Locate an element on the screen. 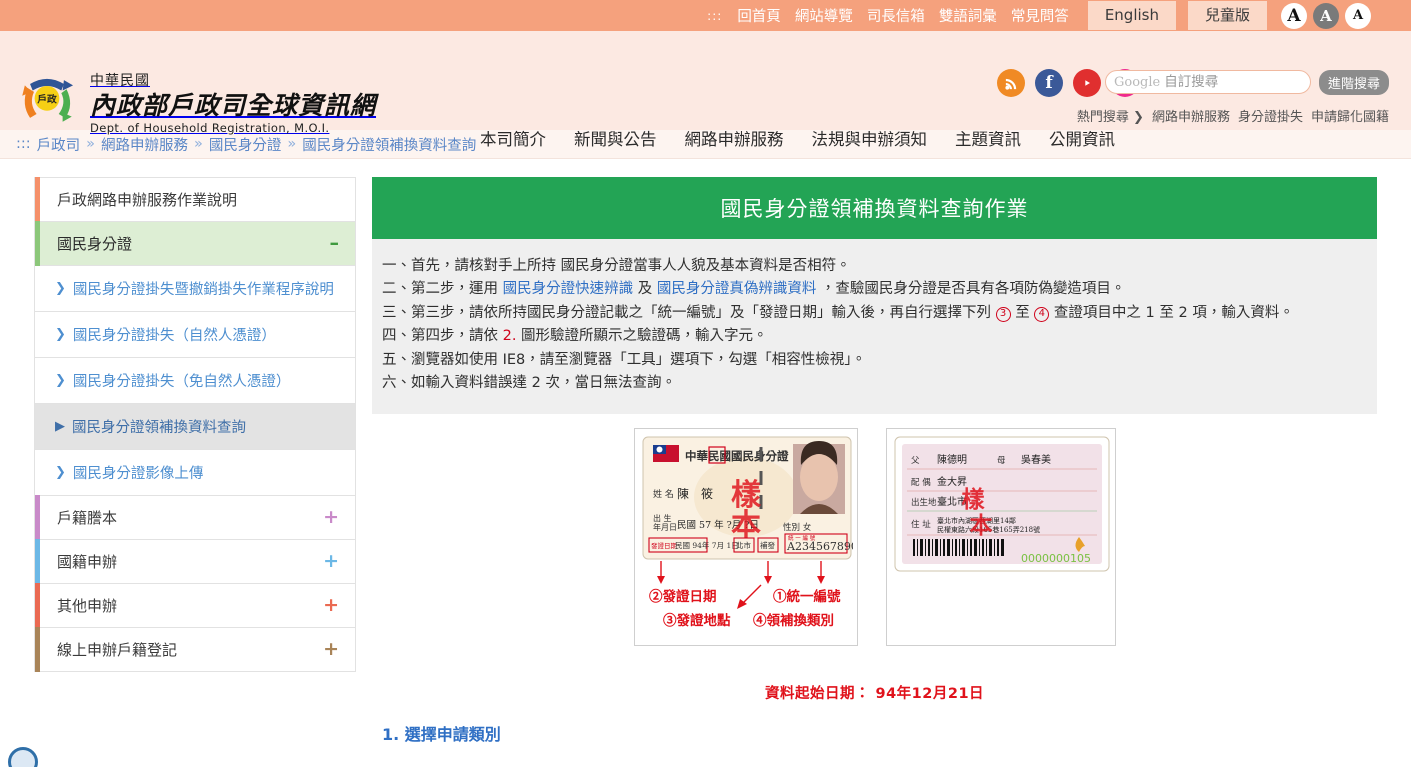 The image size is (1411, 767). sidebar-section-household-transcript: 戶籍謄本 + is located at coordinates (195, 517).